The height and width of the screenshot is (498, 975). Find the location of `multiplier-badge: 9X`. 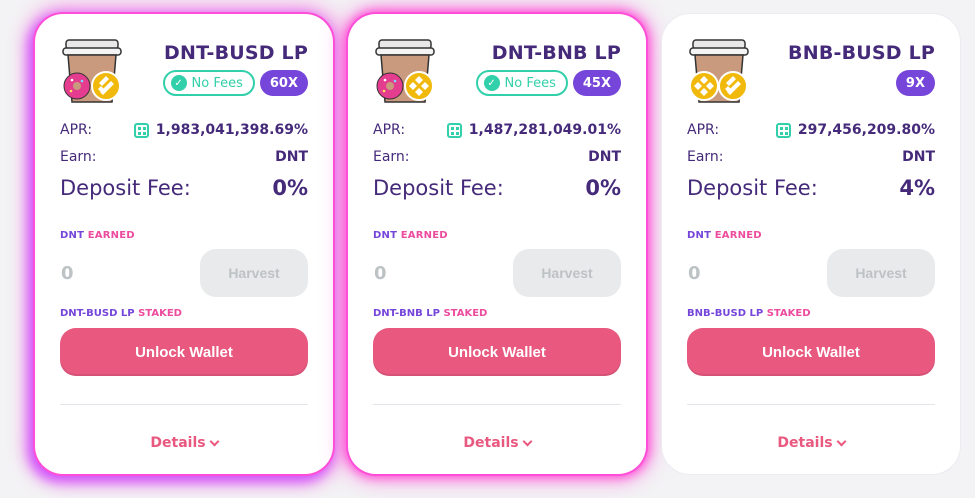

multiplier-badge: 9X is located at coordinates (915, 83).